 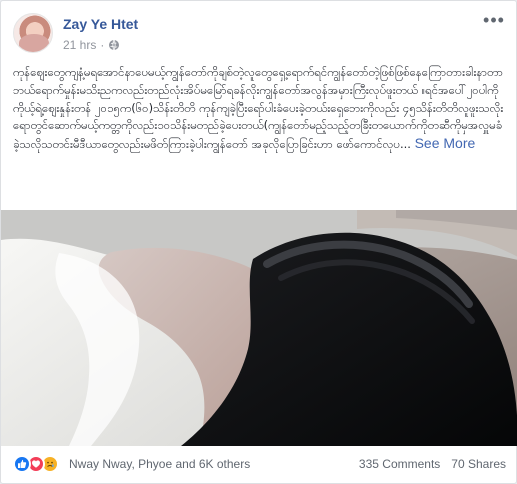 I want to click on author-name: Zay Ye Htet, so click(x=100, y=24).